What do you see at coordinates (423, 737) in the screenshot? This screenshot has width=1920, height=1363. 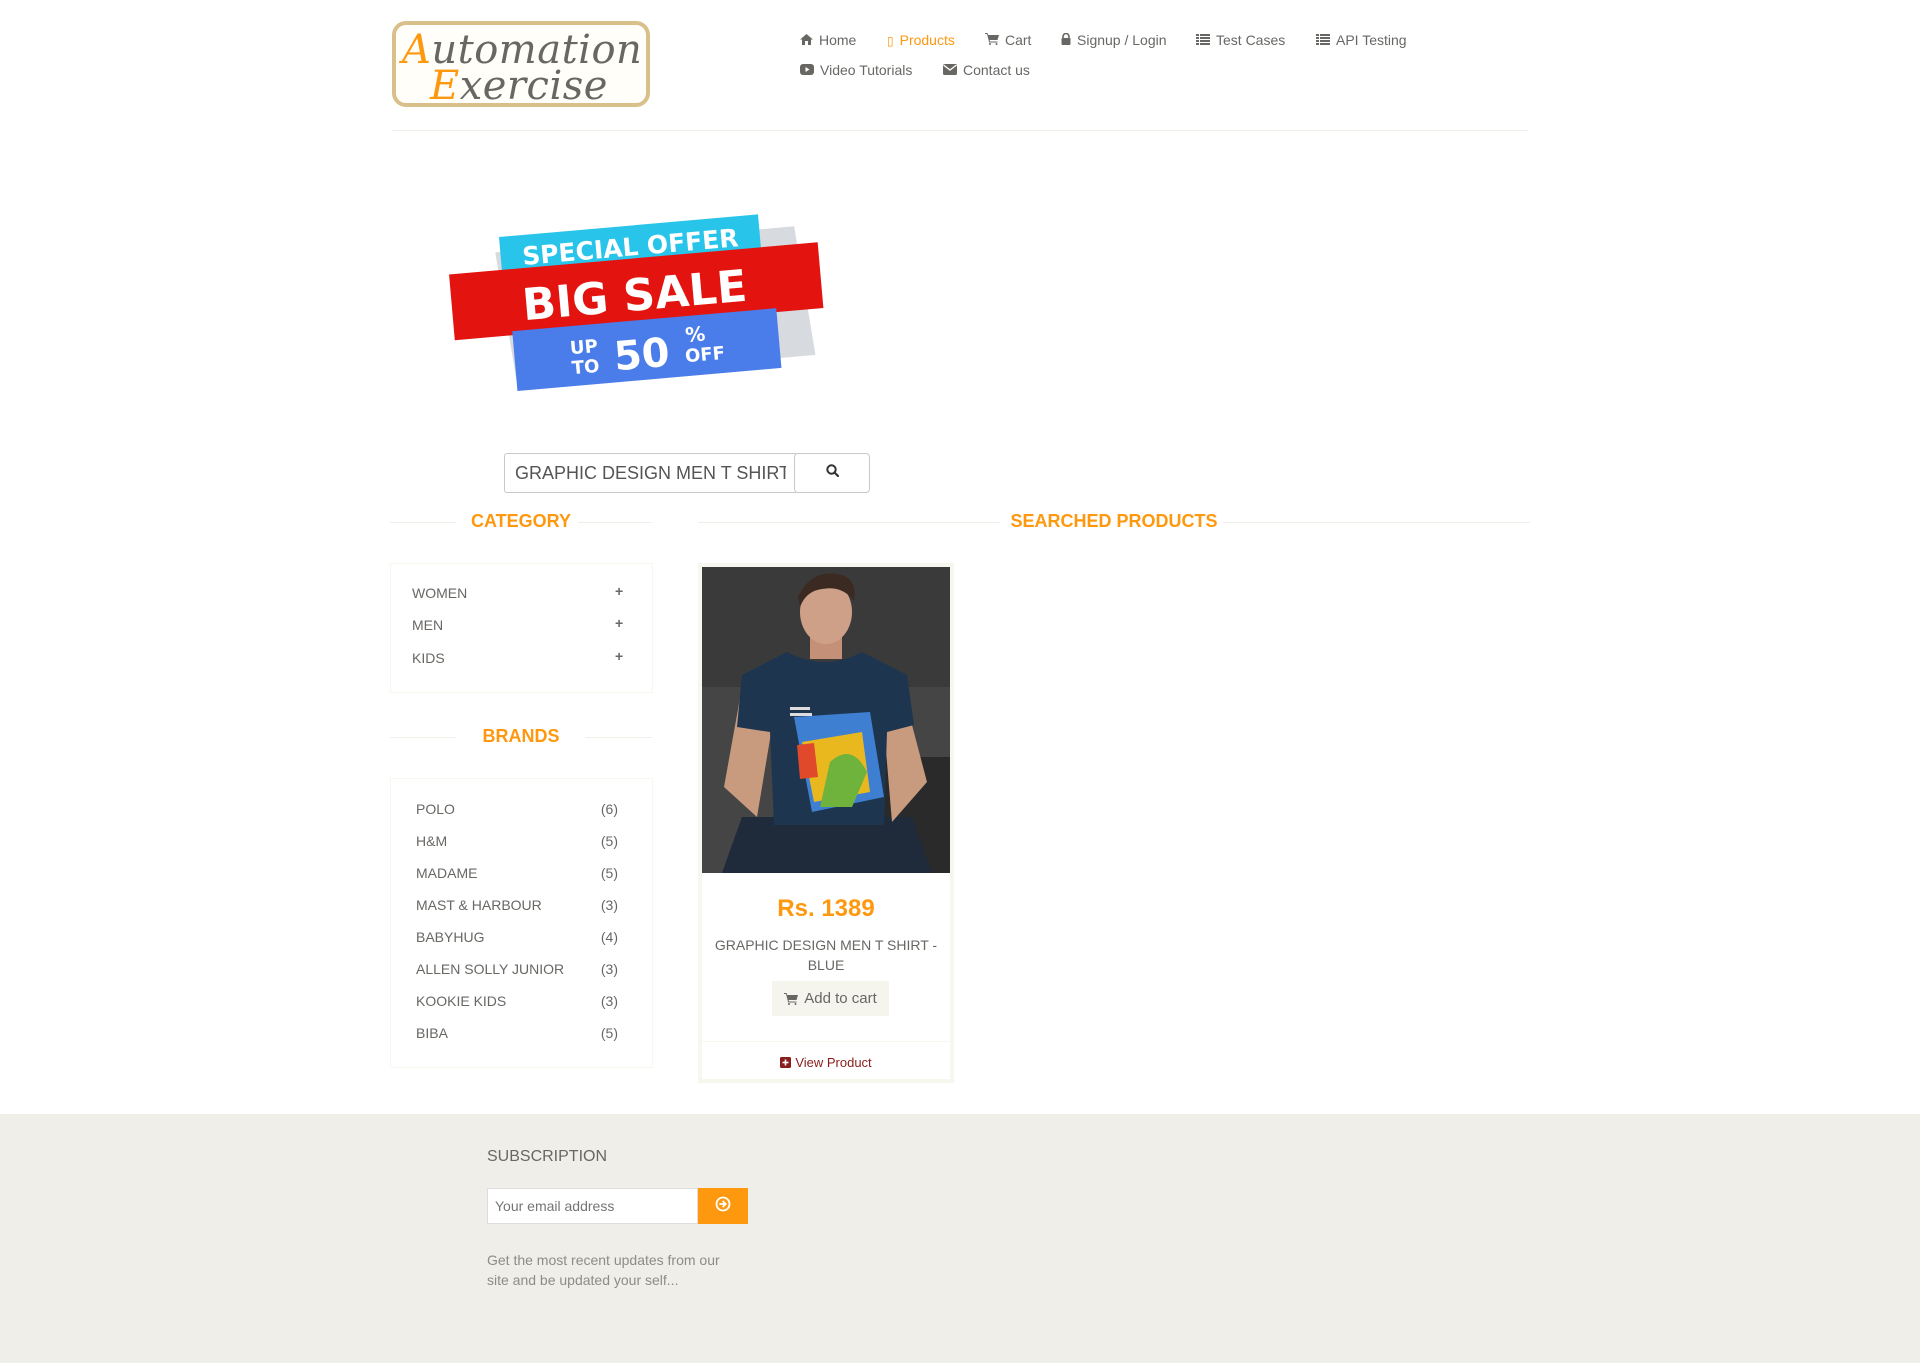 I see `brands-title-line-left` at bounding box center [423, 737].